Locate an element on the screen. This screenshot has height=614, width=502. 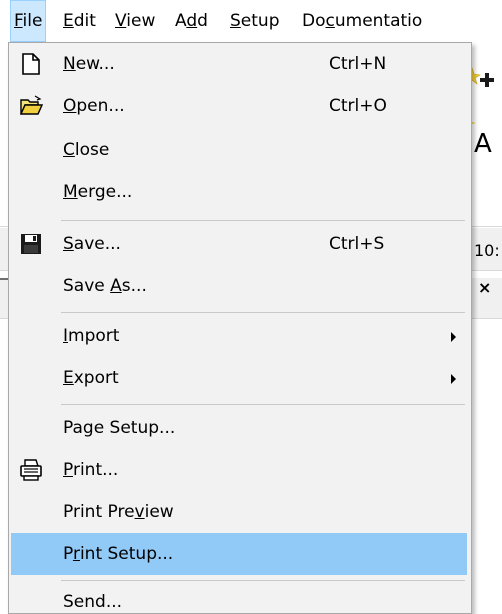
menu-item-label: Import is located at coordinates (91, 336).